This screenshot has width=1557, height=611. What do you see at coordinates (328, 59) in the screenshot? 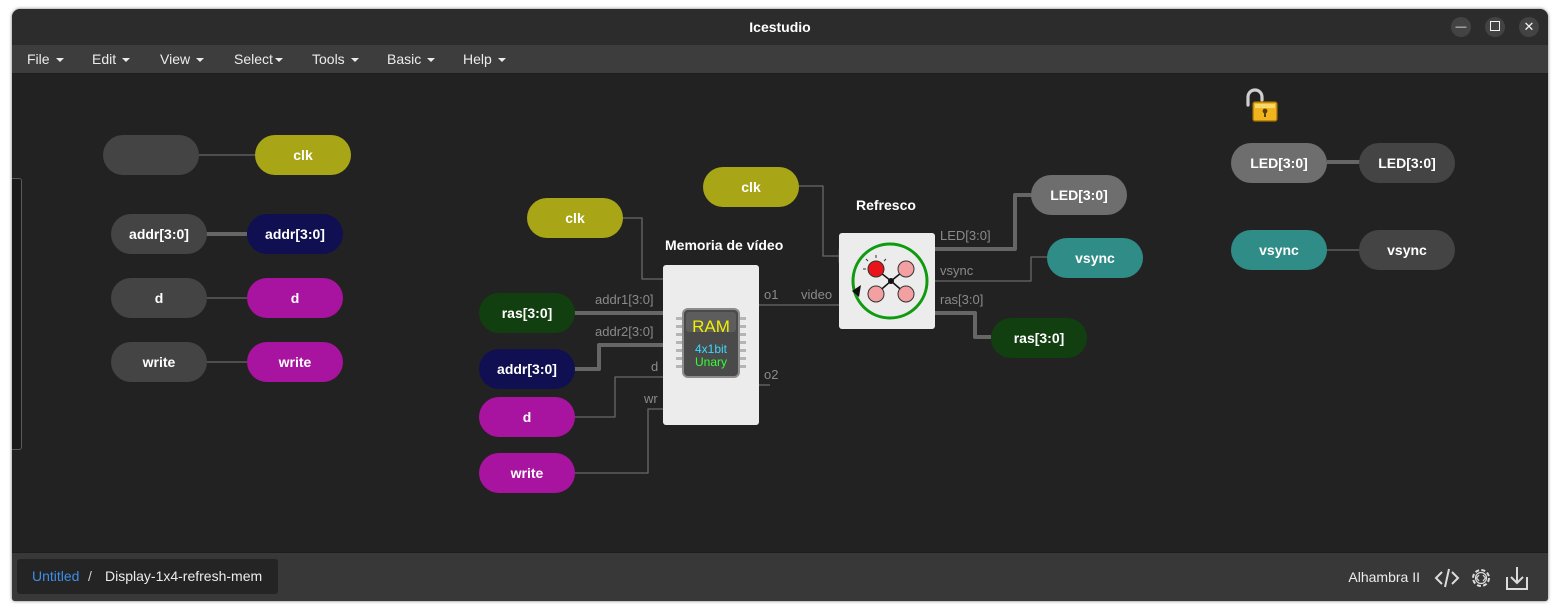
I see `menu-tools-label: Tools` at bounding box center [328, 59].